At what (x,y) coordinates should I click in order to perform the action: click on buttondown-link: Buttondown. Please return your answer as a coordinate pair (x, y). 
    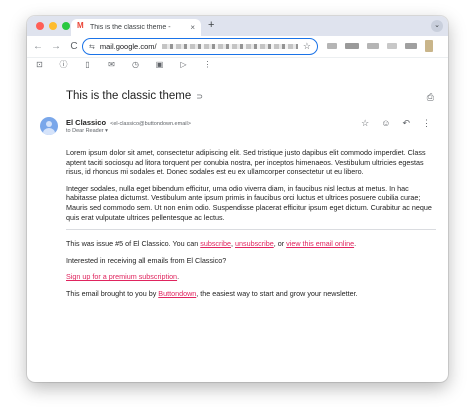
    Looking at the image, I should click on (177, 293).